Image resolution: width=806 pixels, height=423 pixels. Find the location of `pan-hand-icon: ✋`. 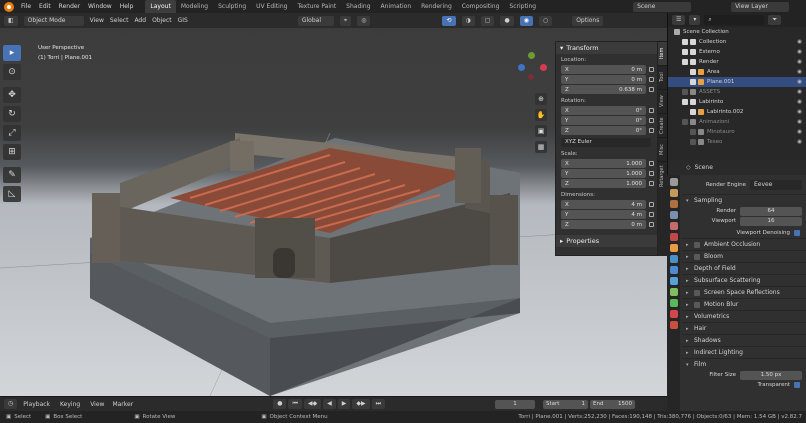

pan-hand-icon: ✋ is located at coordinates (541, 115).